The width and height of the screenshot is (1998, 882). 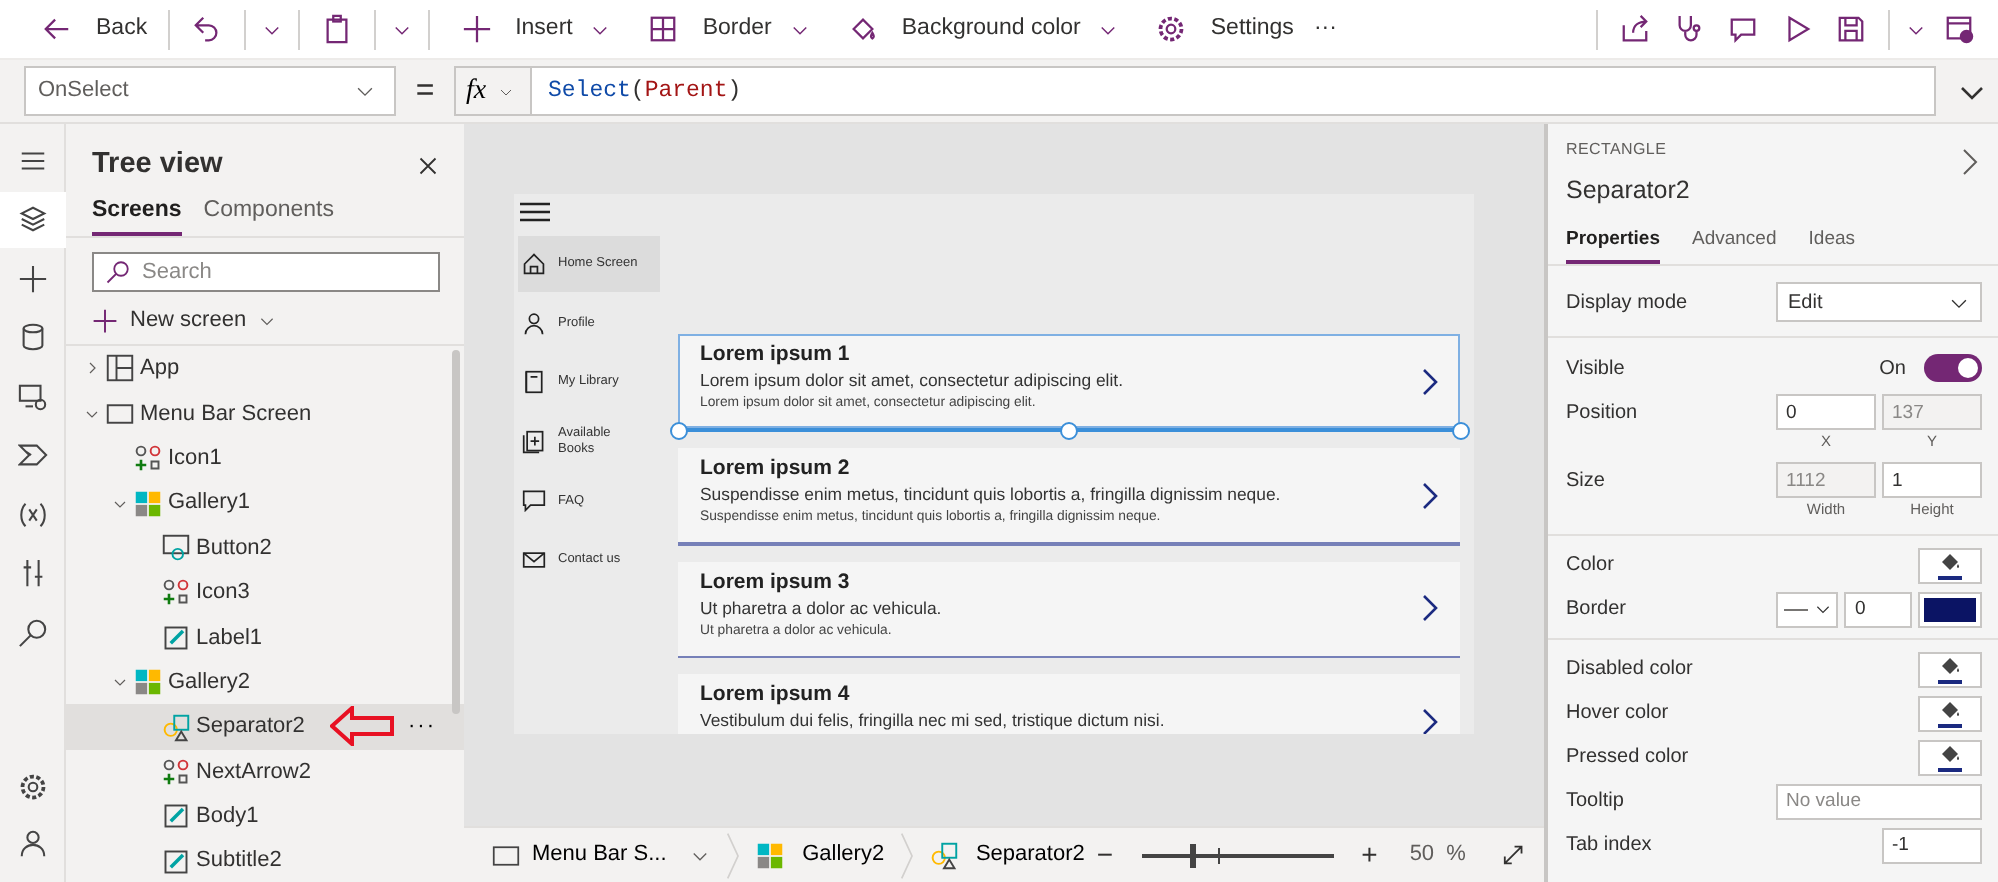 I want to click on scrollbar-thumb, so click(x=456, y=532).